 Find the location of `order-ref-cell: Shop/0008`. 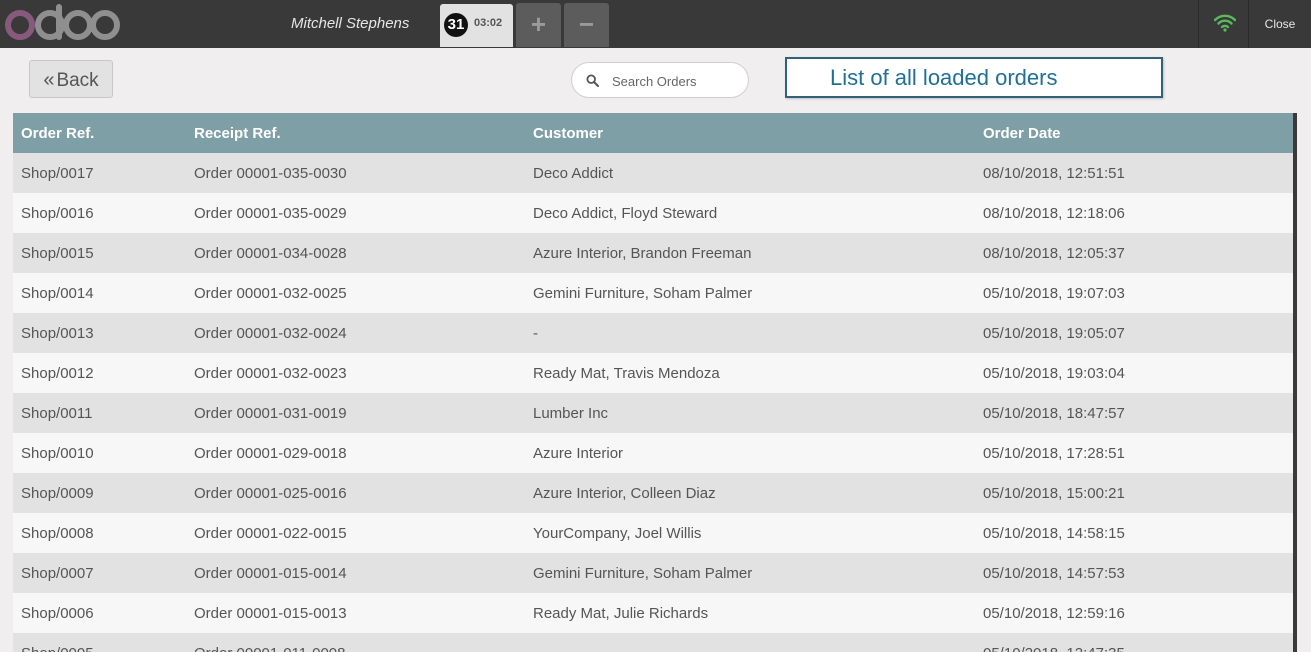

order-ref-cell: Shop/0008 is located at coordinates (57, 533).